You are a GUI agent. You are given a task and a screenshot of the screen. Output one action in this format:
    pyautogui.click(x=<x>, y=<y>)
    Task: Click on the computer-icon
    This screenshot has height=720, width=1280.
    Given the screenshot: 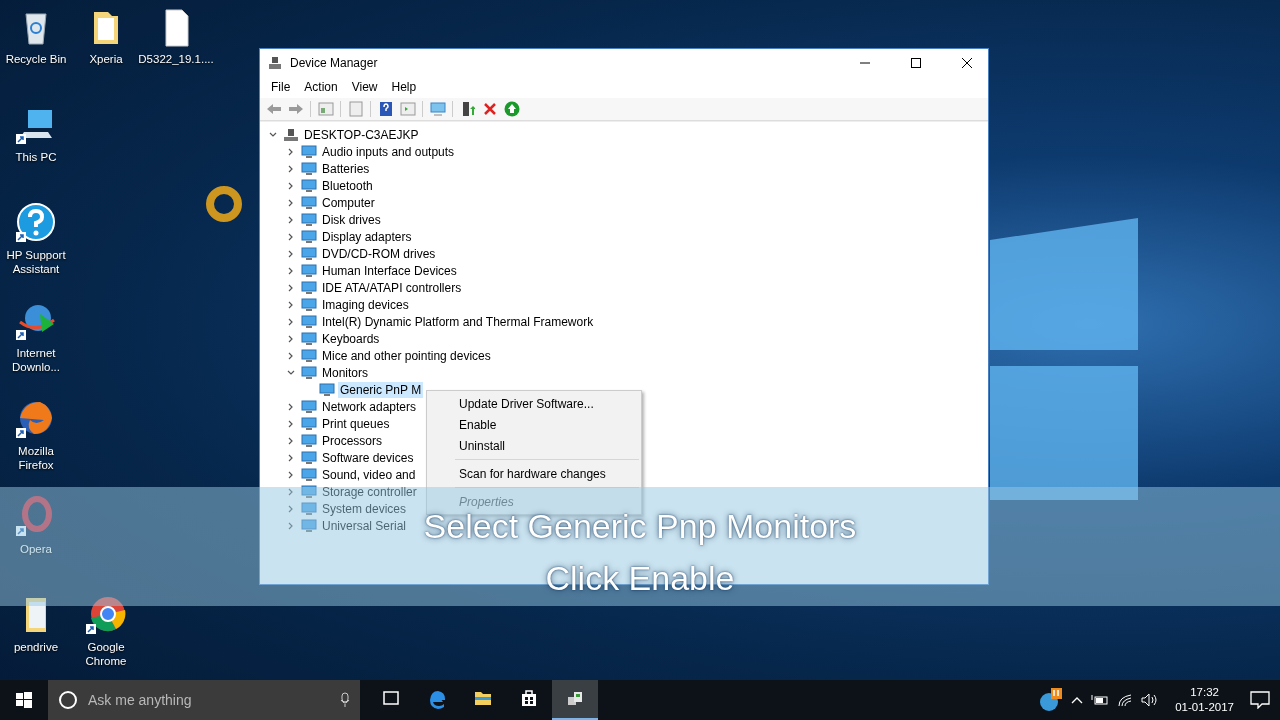 What is the action you would take?
    pyautogui.click(x=291, y=134)
    